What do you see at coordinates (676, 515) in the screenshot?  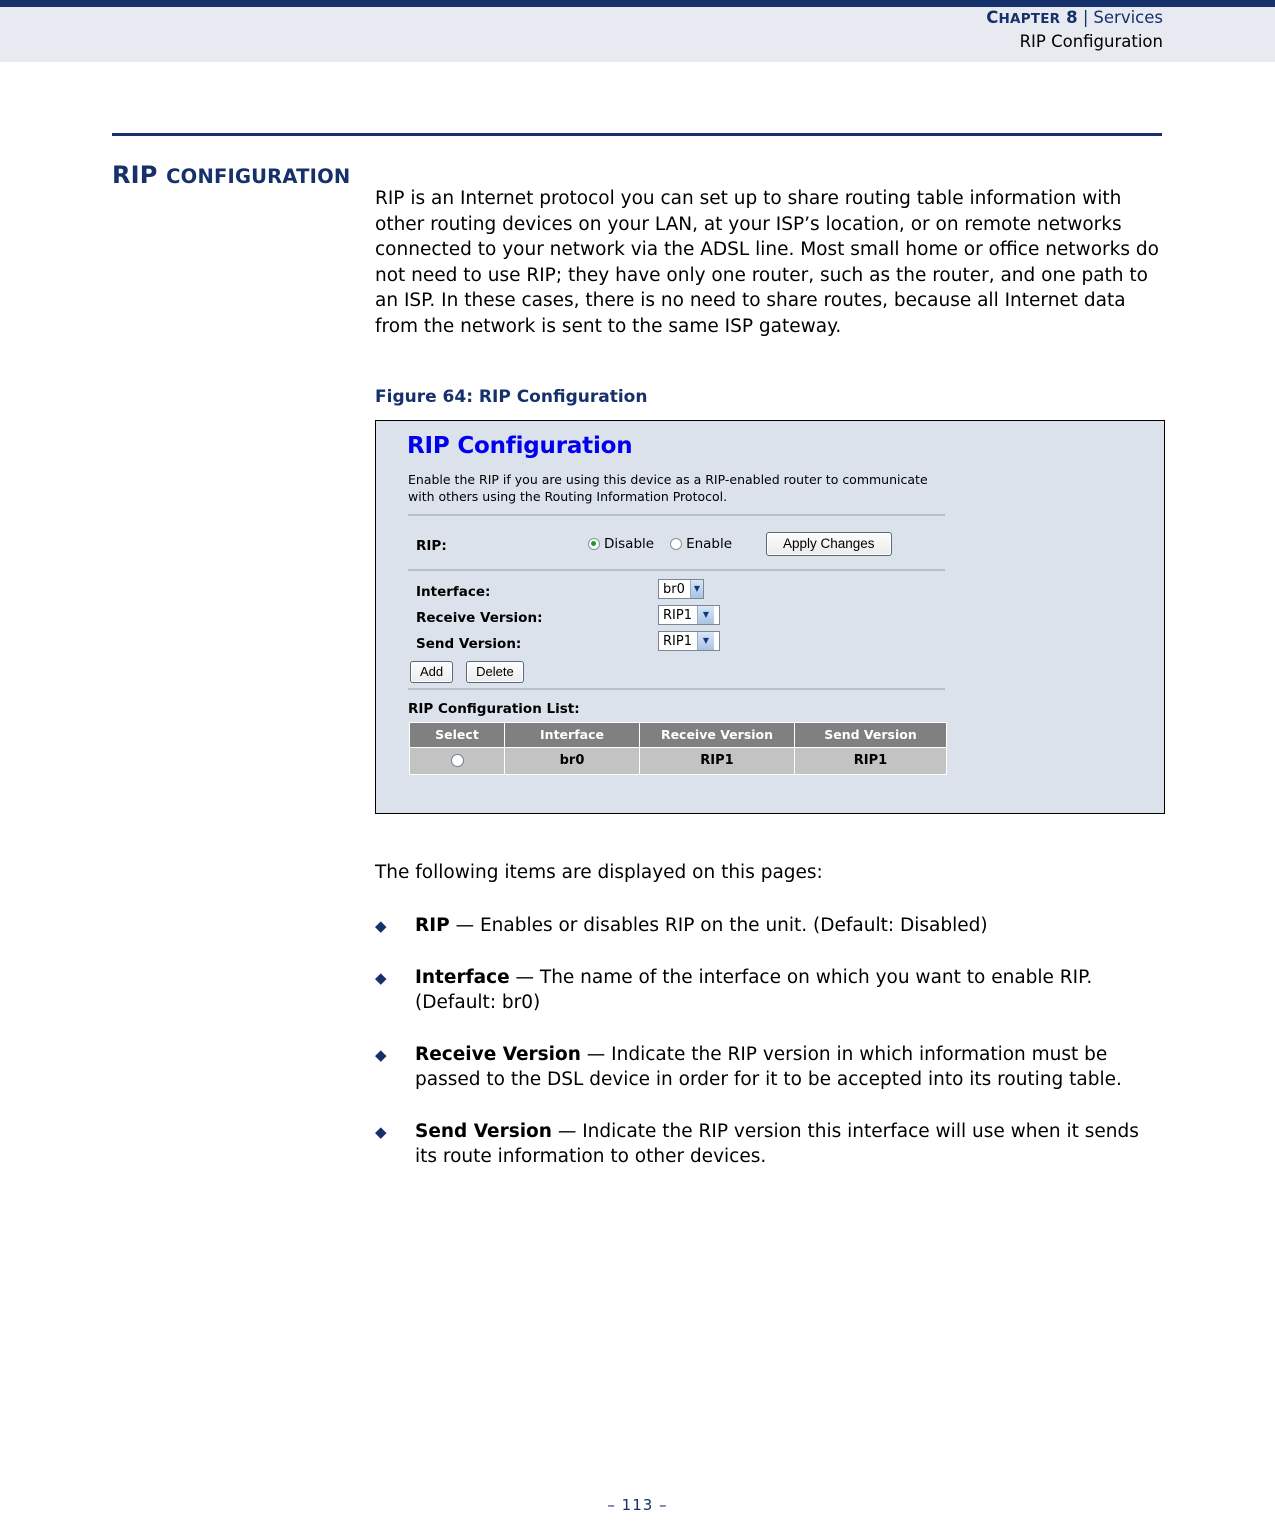 I see `ui-divider-top` at bounding box center [676, 515].